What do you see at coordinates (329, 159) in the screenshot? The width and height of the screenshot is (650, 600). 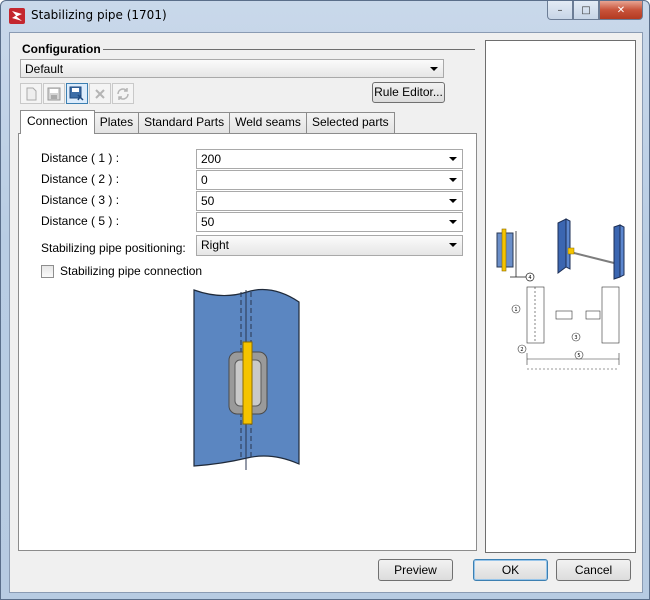 I see `distance-1-combo: 200` at bounding box center [329, 159].